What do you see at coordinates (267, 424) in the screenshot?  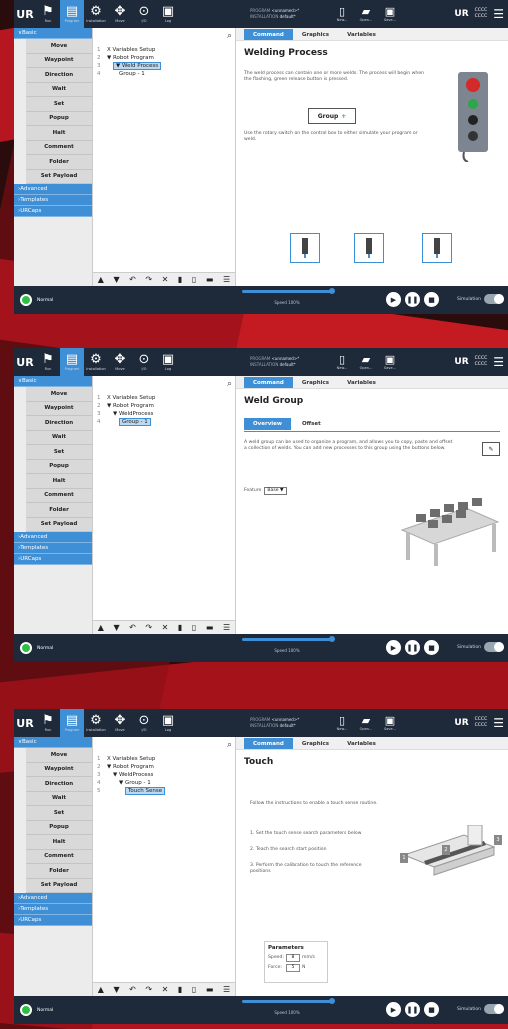 I see `subtab-overview: Overview` at bounding box center [267, 424].